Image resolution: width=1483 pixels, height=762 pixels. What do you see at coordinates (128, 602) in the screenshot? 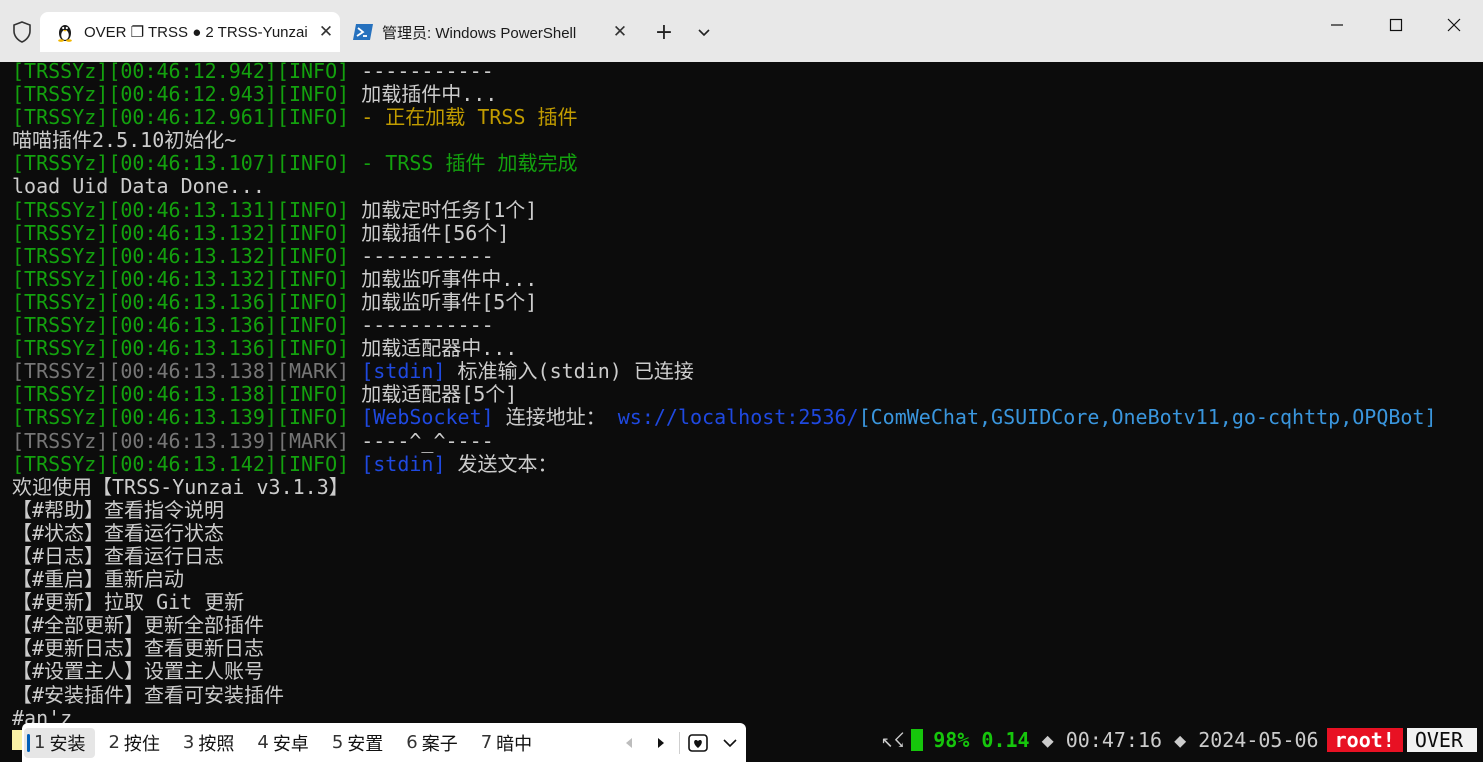
I see `terminal-text: 【#更新】拉取 Git 更新` at bounding box center [128, 602].